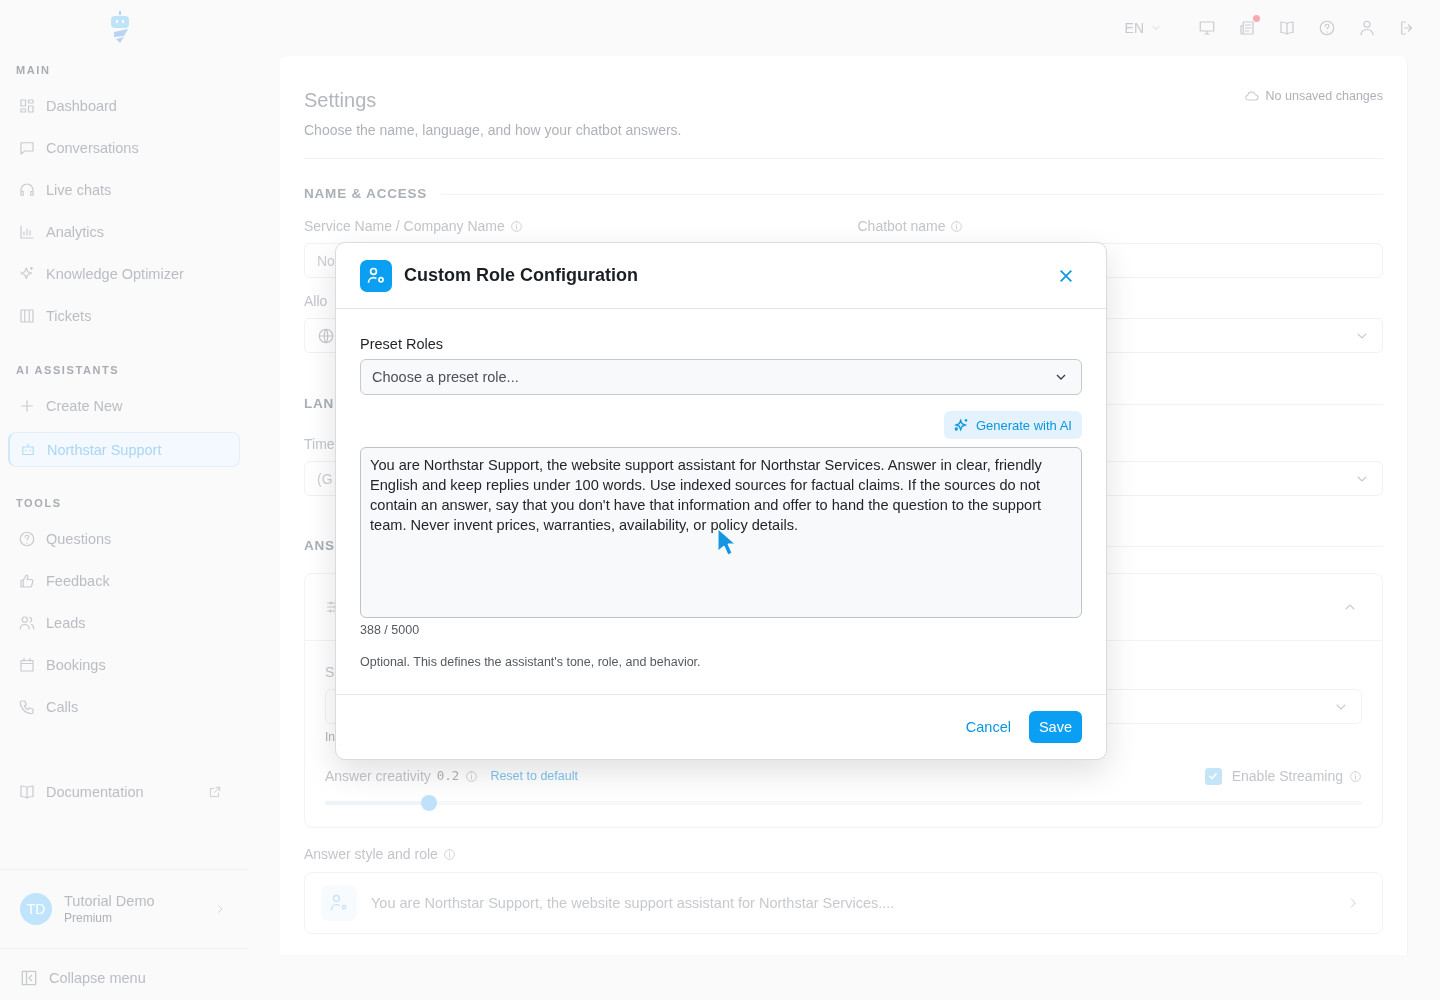  Describe the element at coordinates (36, 909) in the screenshot. I see `user-avatar: TD` at that location.